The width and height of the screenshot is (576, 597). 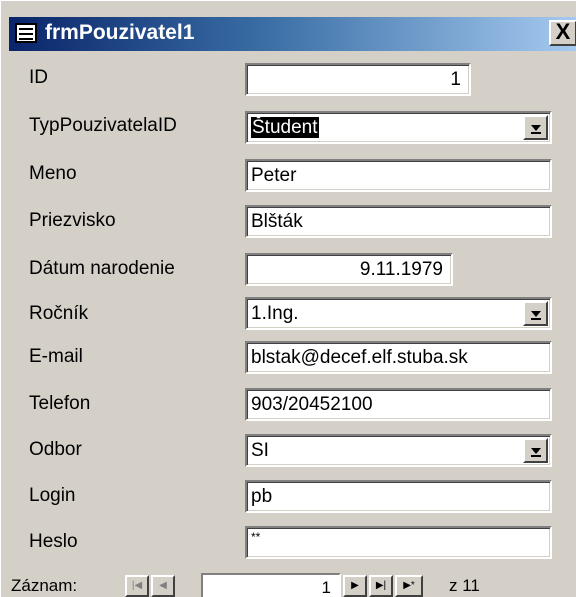 I want to click on field-row-priezvisko: Priezvisko Blšták, so click(x=288, y=221).